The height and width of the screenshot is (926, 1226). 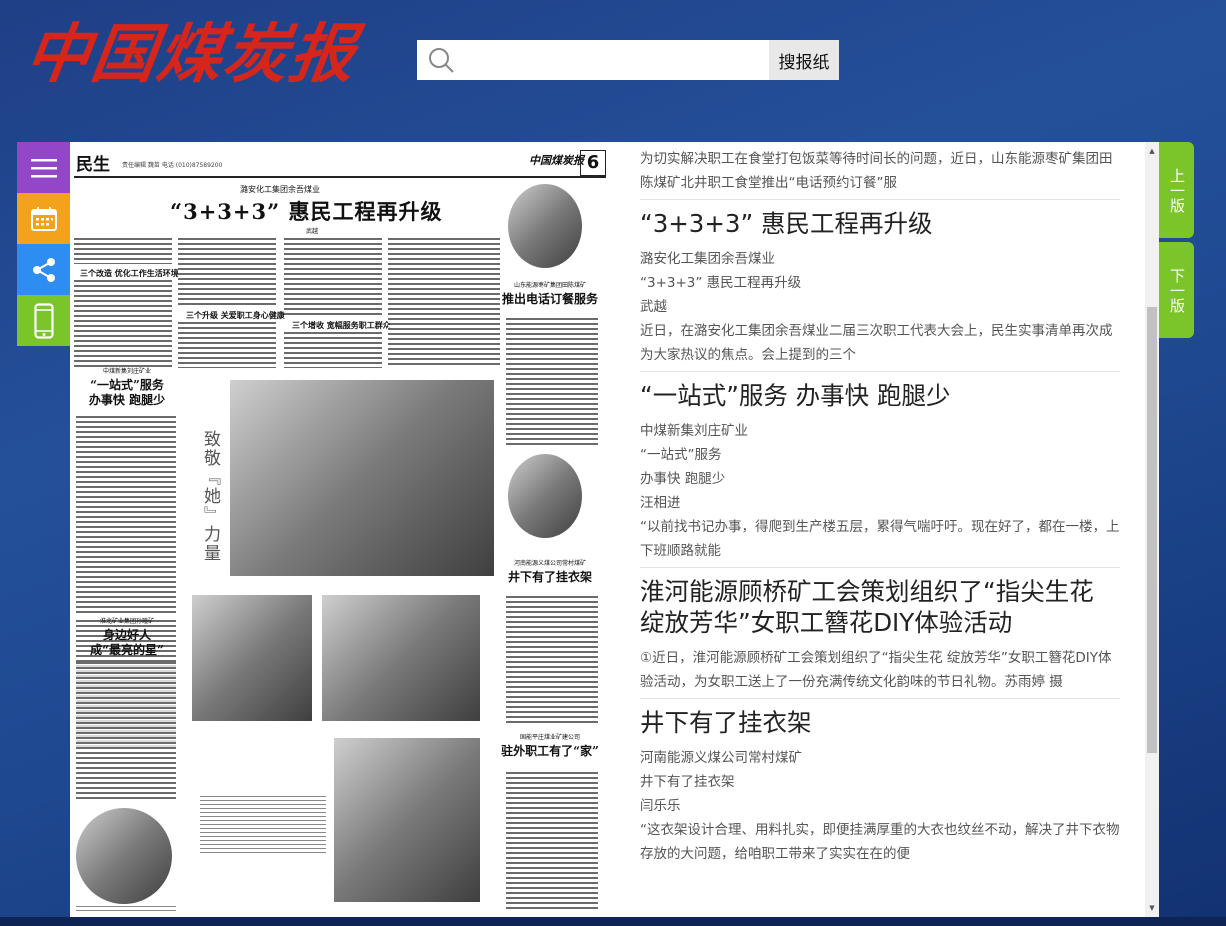 I want to click on article-title: 井下有了挂衣架, so click(x=880, y=722).